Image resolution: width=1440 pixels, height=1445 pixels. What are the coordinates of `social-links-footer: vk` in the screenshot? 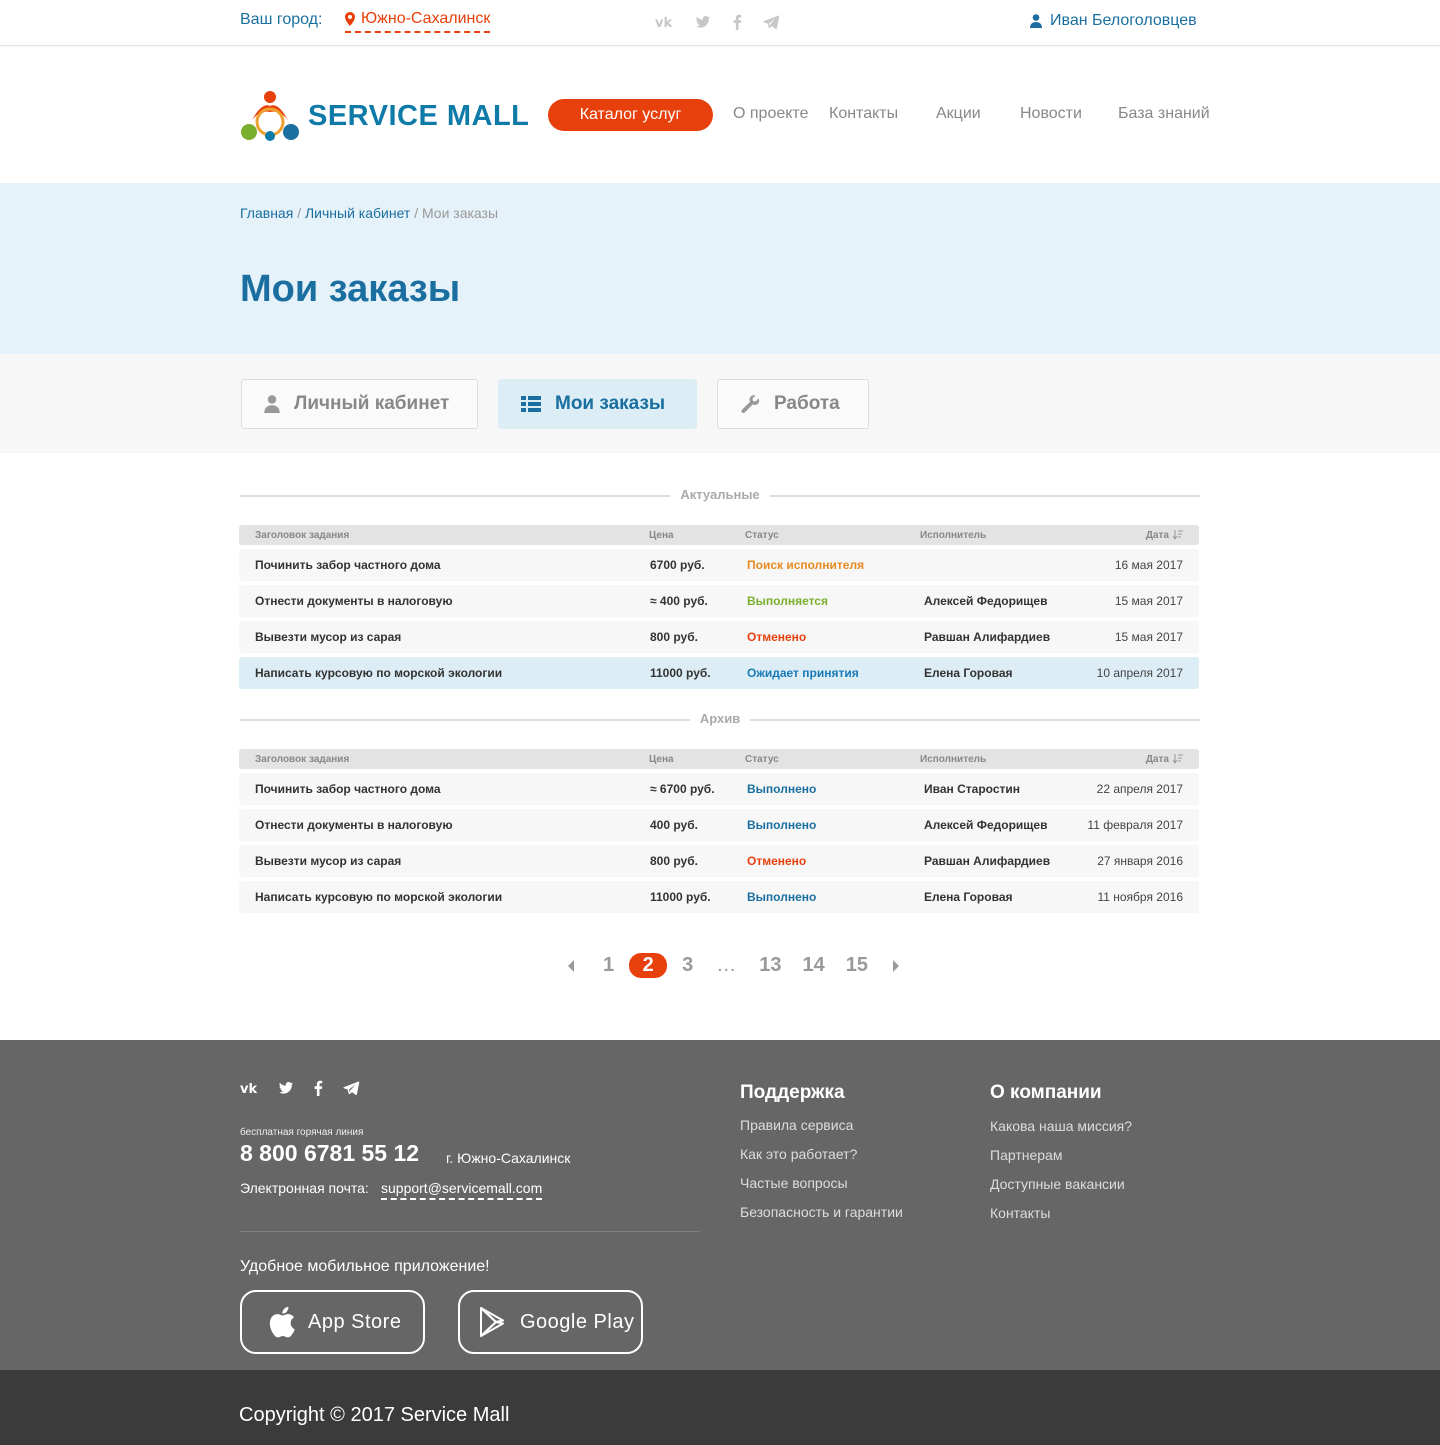 It's located at (300, 1088).